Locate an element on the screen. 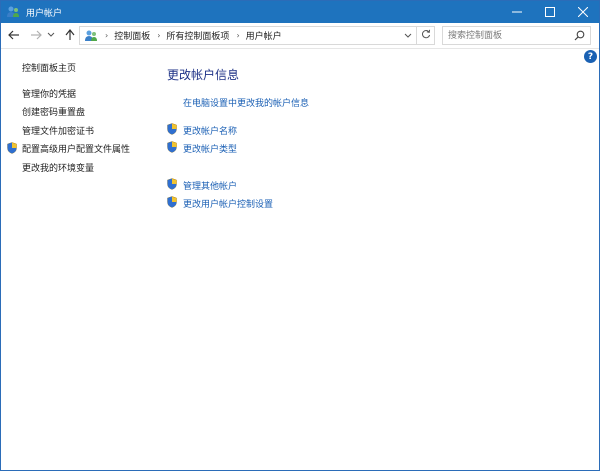  navigation-bar: › 控制面板 › 所有控制面板项 › 用户帐户 is located at coordinates (300, 36).